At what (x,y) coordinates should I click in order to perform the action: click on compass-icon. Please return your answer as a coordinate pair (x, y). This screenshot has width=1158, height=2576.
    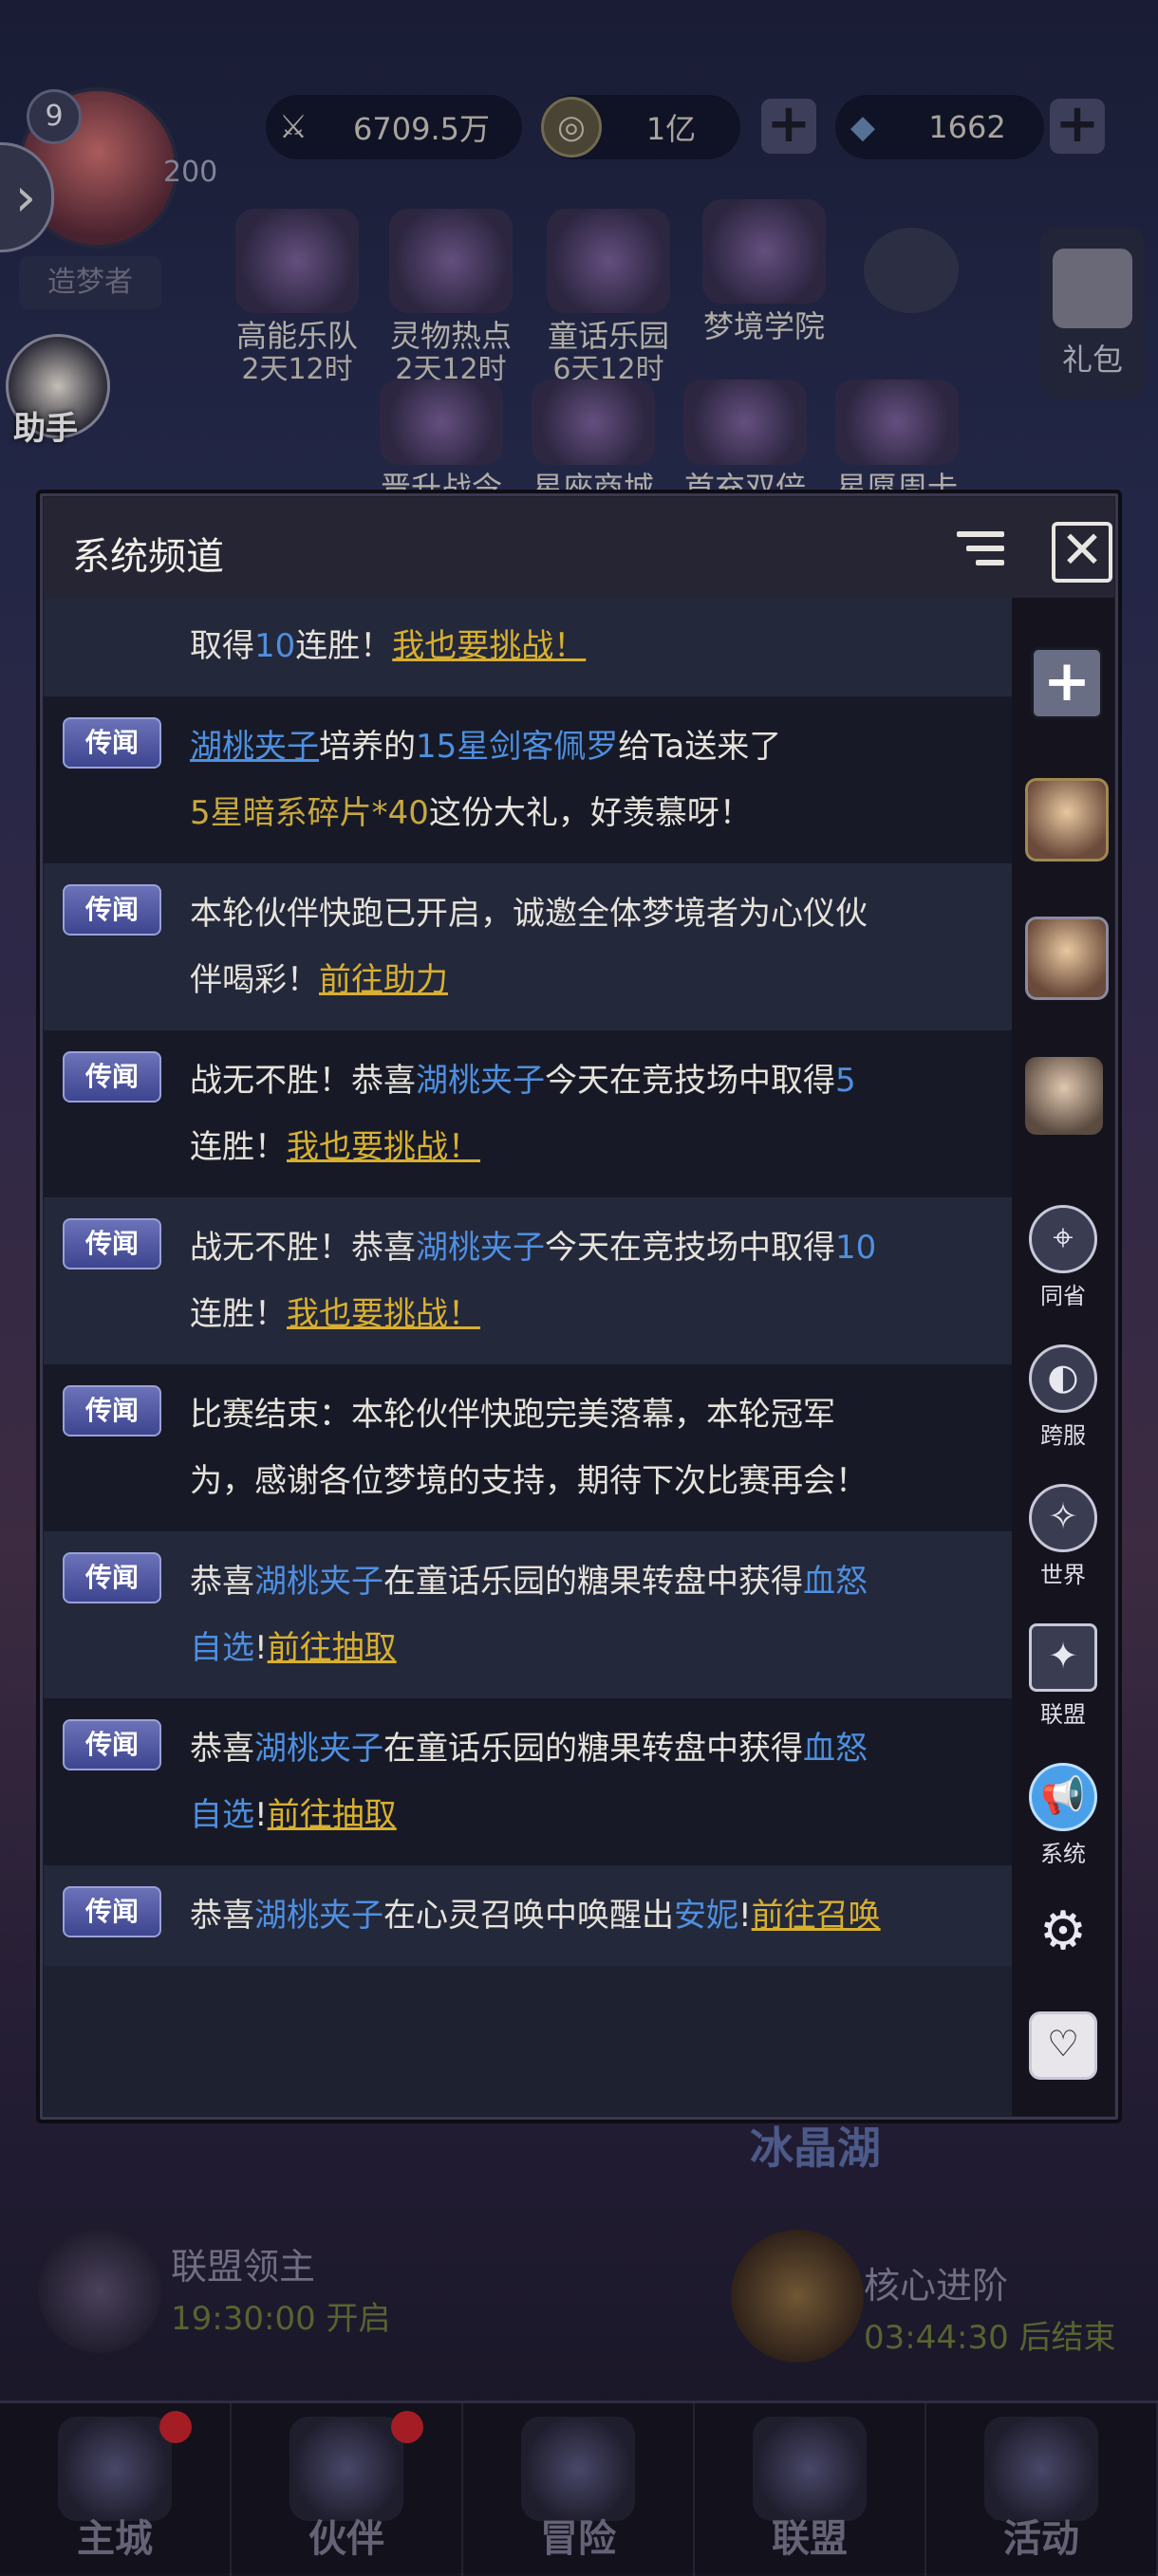
    Looking at the image, I should click on (578, 2469).